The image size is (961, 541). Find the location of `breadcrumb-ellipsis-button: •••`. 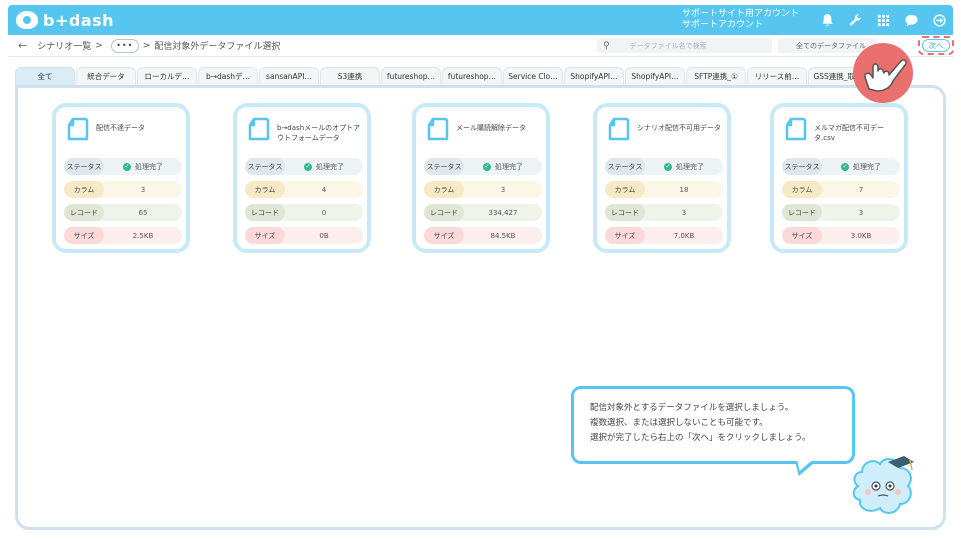

breadcrumb-ellipsis-button: ••• is located at coordinates (124, 45).